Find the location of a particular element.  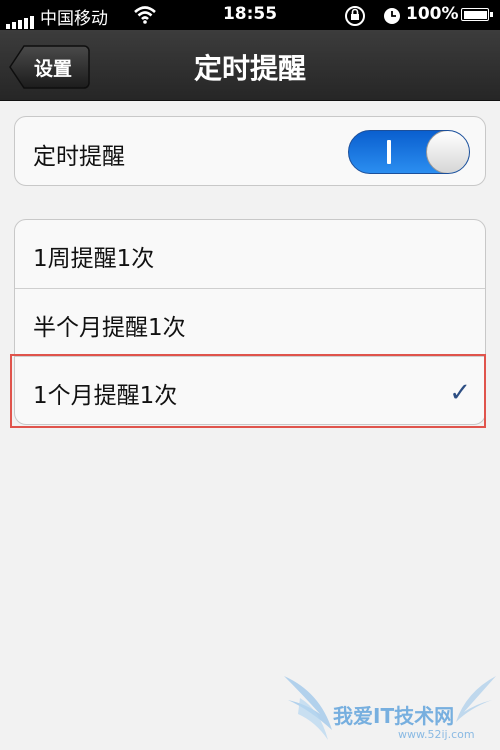

page-title: 定时提醒 is located at coordinates (249, 68).